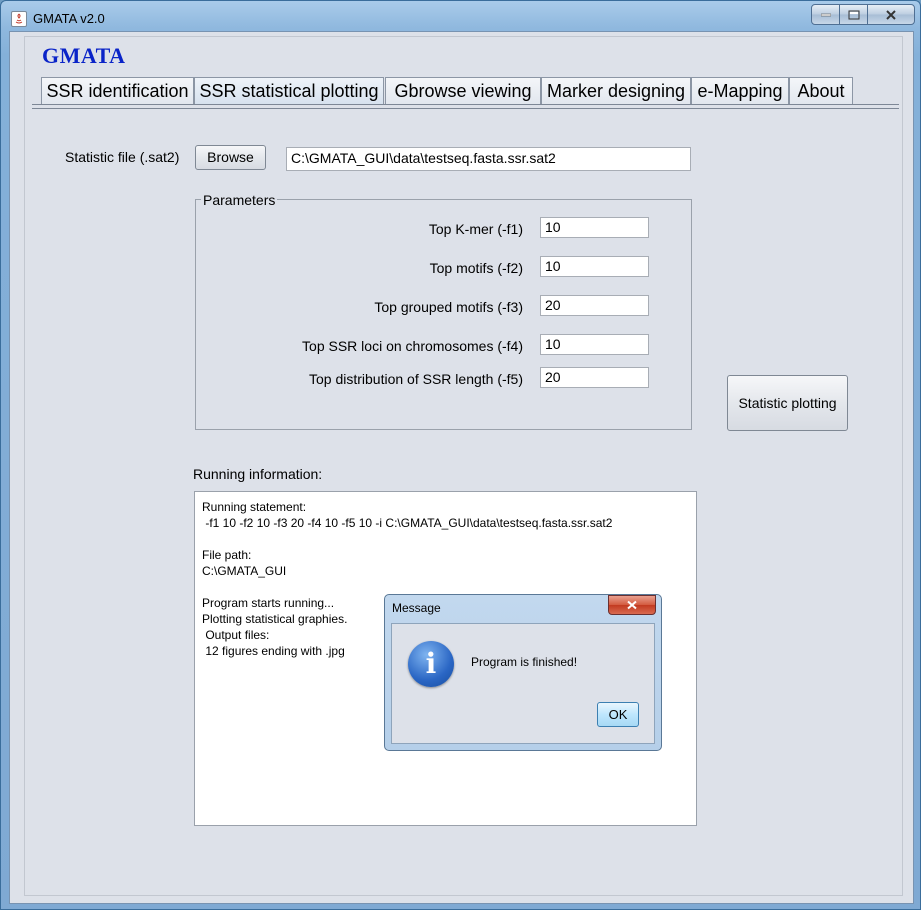 Image resolution: width=921 pixels, height=910 pixels. I want to click on tab-about: About, so click(821, 91).